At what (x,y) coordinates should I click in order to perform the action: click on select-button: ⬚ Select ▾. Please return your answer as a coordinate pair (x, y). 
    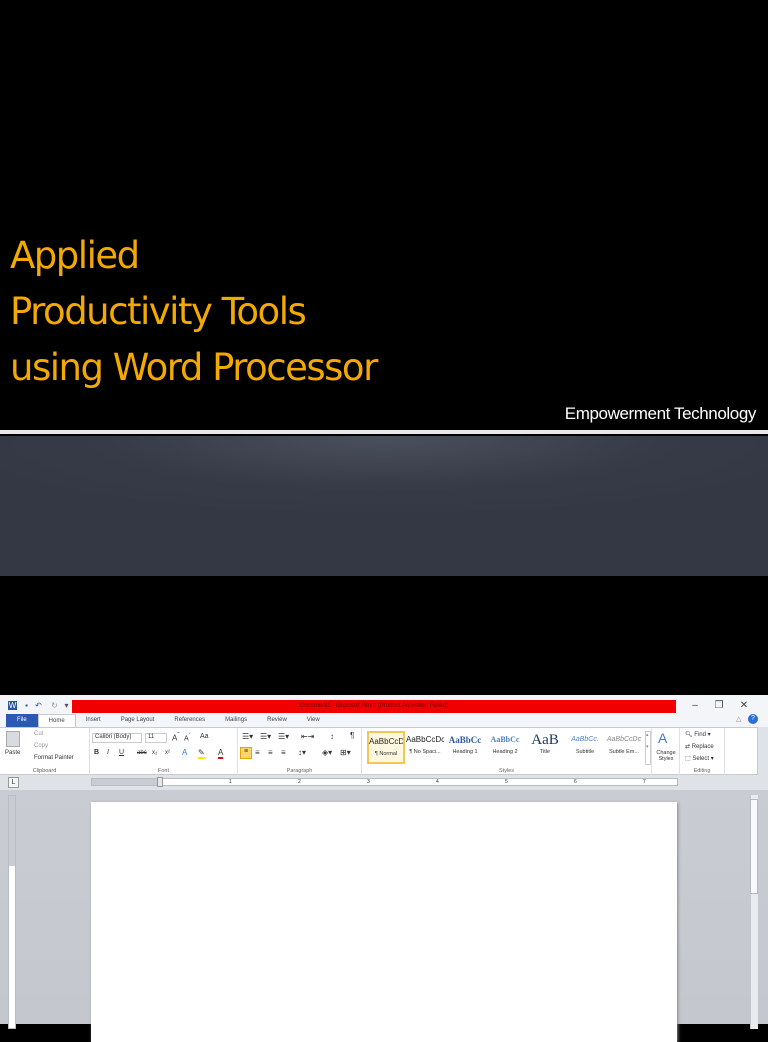
    Looking at the image, I should click on (699, 758).